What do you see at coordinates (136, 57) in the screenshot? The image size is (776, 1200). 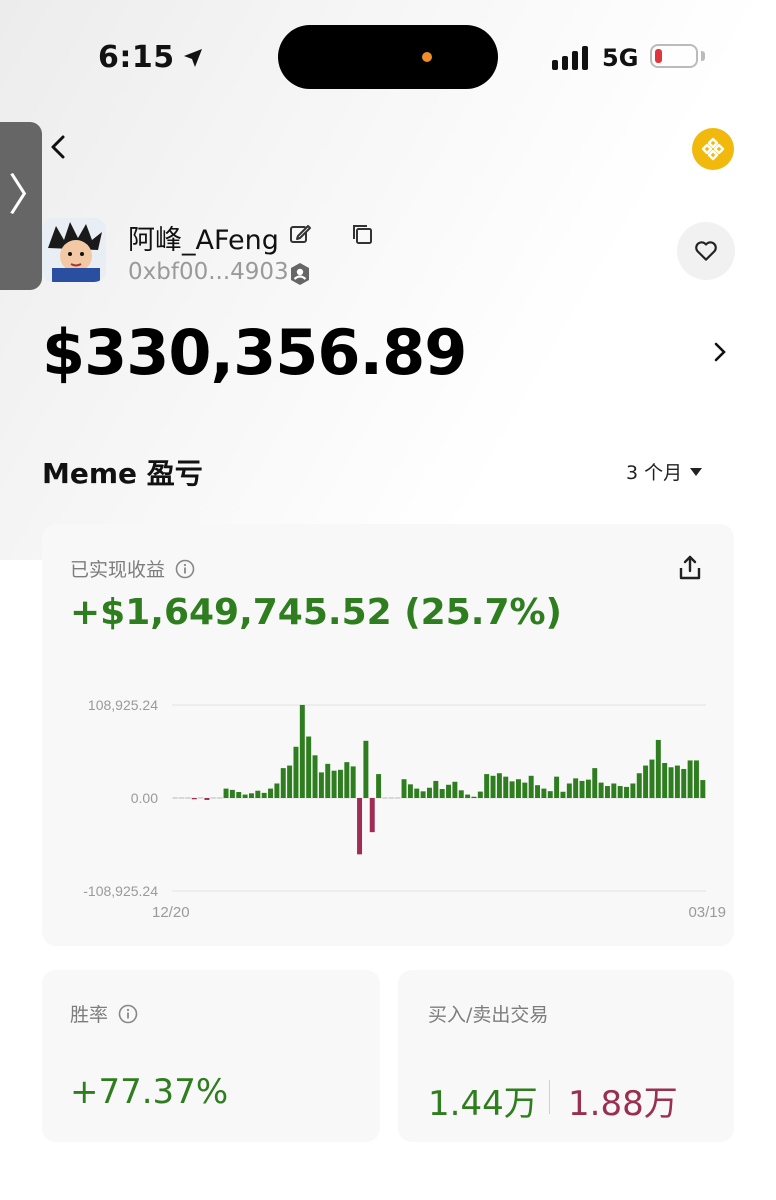 I see `status-time-text: 6:15` at bounding box center [136, 57].